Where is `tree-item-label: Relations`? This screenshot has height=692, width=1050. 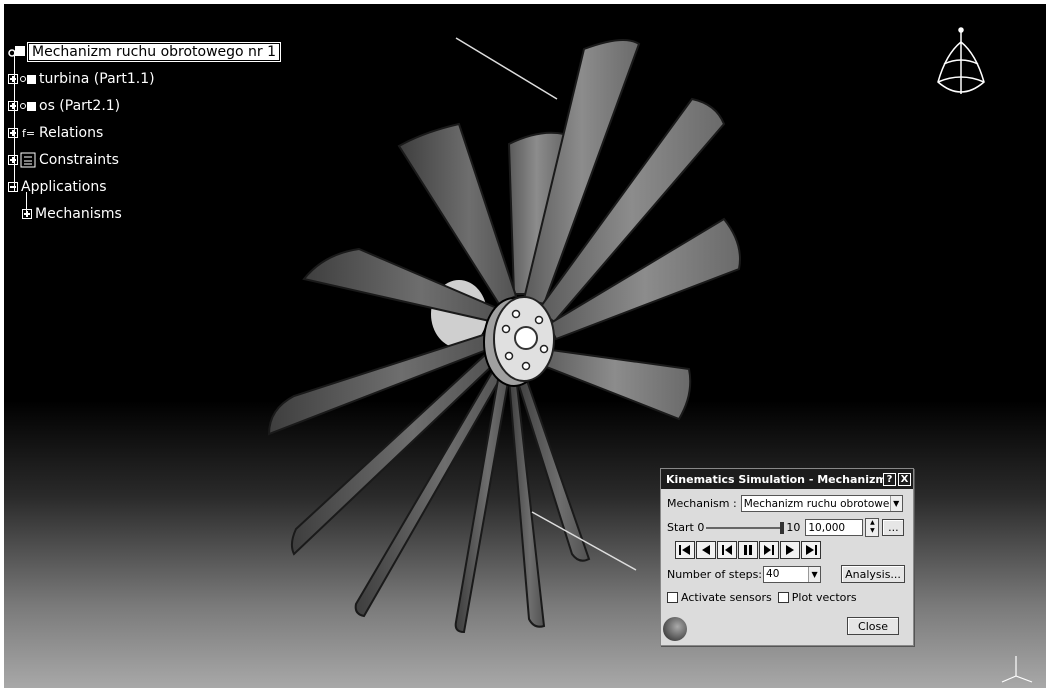
tree-item-label: Relations is located at coordinates (71, 133).